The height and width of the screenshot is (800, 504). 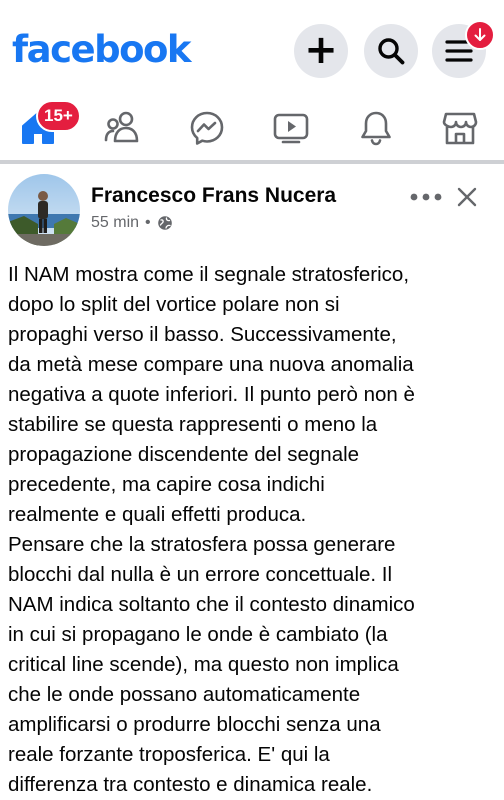 I want to click on friends-icon, so click(x=121, y=127).